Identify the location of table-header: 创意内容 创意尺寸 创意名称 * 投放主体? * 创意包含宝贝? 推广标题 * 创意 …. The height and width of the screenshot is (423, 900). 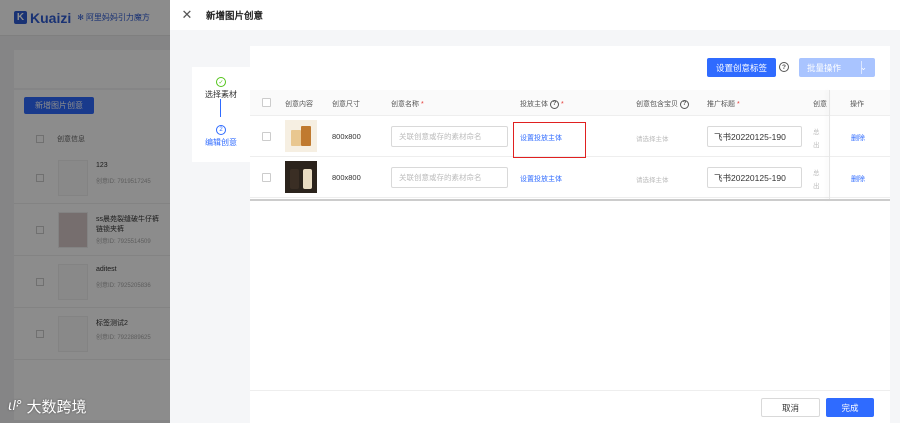
(570, 103).